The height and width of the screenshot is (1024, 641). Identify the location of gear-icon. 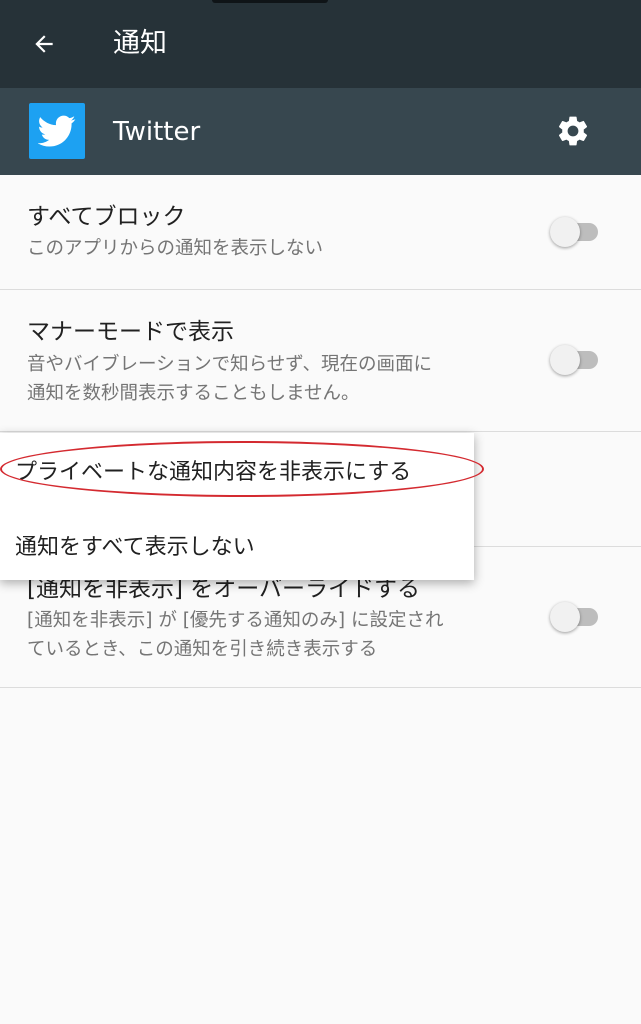
(573, 131).